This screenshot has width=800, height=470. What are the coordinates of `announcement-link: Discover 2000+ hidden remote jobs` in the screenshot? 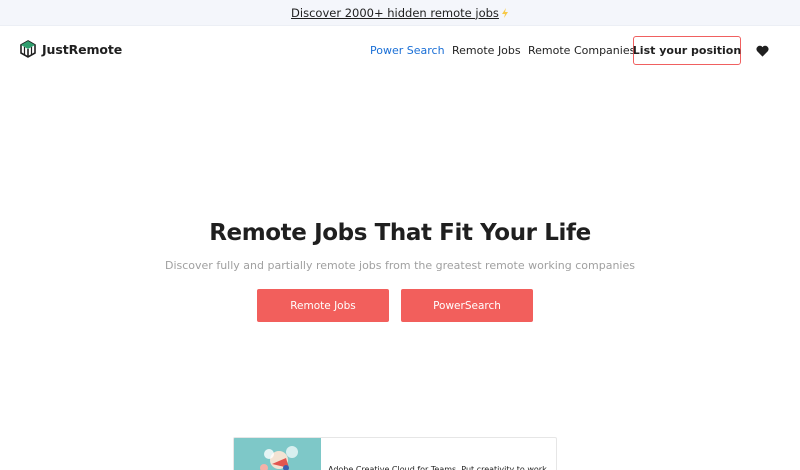 It's located at (395, 13).